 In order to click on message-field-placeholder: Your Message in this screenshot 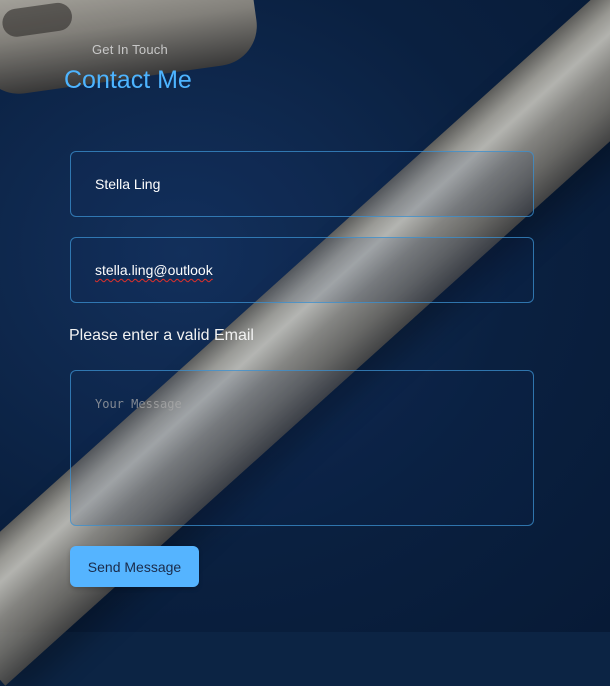, I will do `click(138, 404)`.